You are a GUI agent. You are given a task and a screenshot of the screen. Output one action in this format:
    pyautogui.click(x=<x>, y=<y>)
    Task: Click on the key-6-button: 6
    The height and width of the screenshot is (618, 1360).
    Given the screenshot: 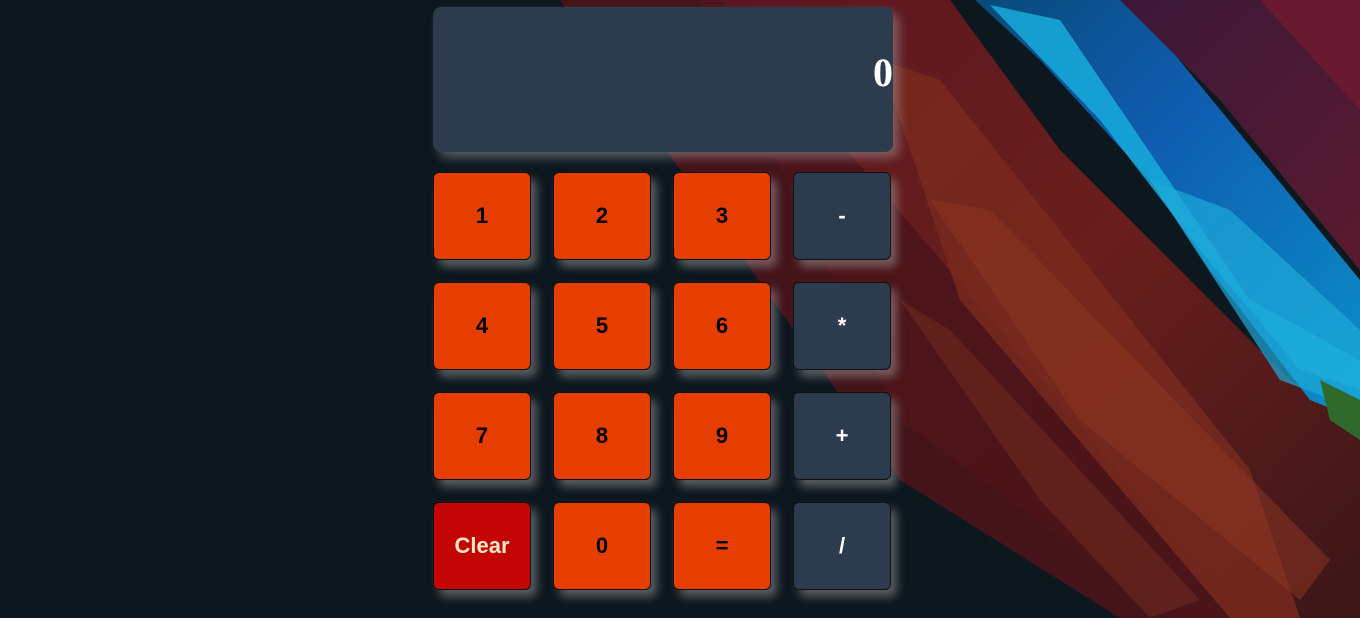 What is the action you would take?
    pyautogui.click(x=722, y=326)
    